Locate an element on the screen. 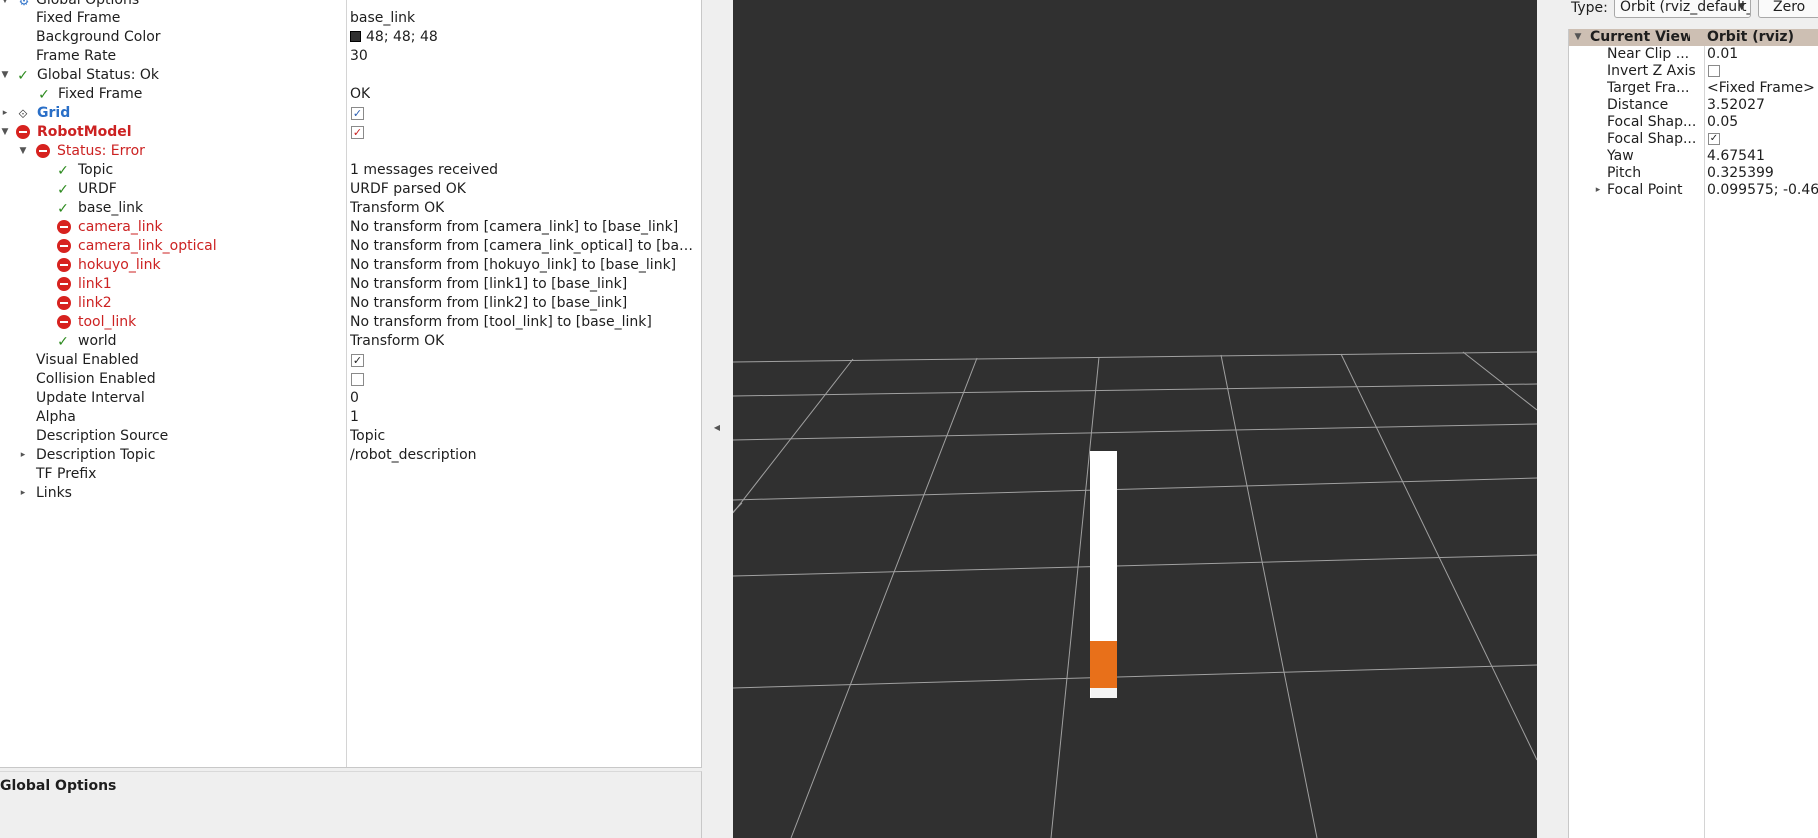  background-color-value: 48; 48; 48 is located at coordinates (394, 37).